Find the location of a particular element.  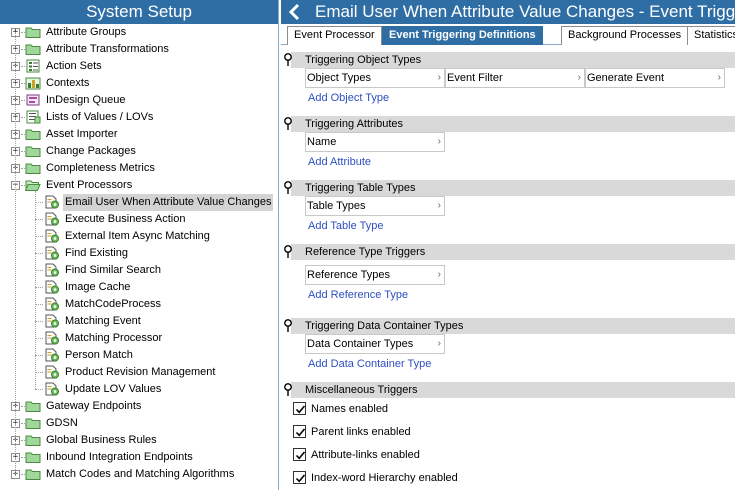

tree-item-label: Event Processors is located at coordinates (89, 185).